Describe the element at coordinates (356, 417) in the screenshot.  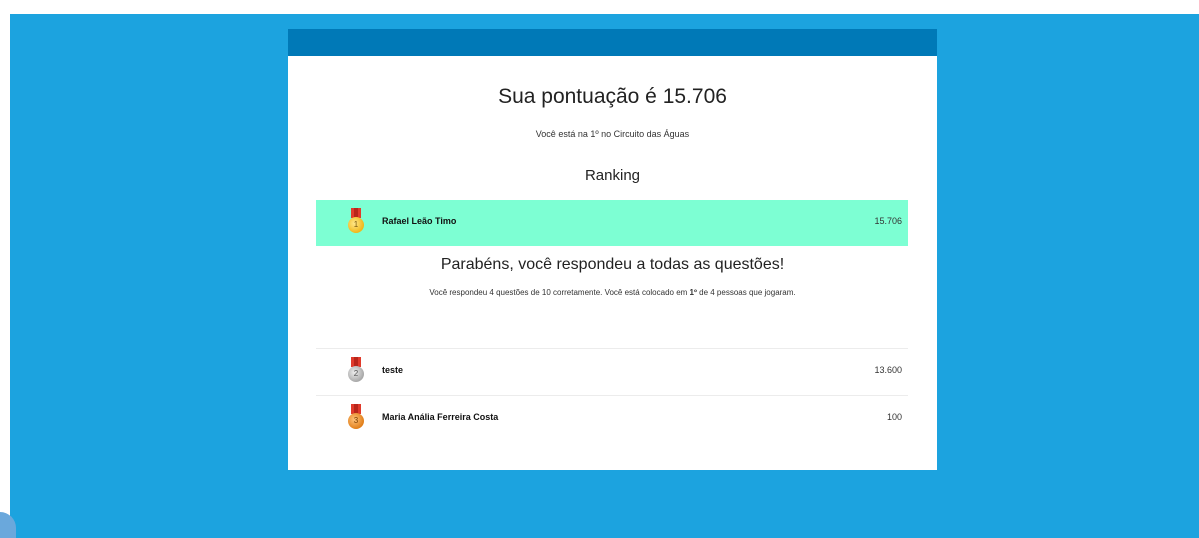
I see `bronze-medal-icon: 3` at that location.